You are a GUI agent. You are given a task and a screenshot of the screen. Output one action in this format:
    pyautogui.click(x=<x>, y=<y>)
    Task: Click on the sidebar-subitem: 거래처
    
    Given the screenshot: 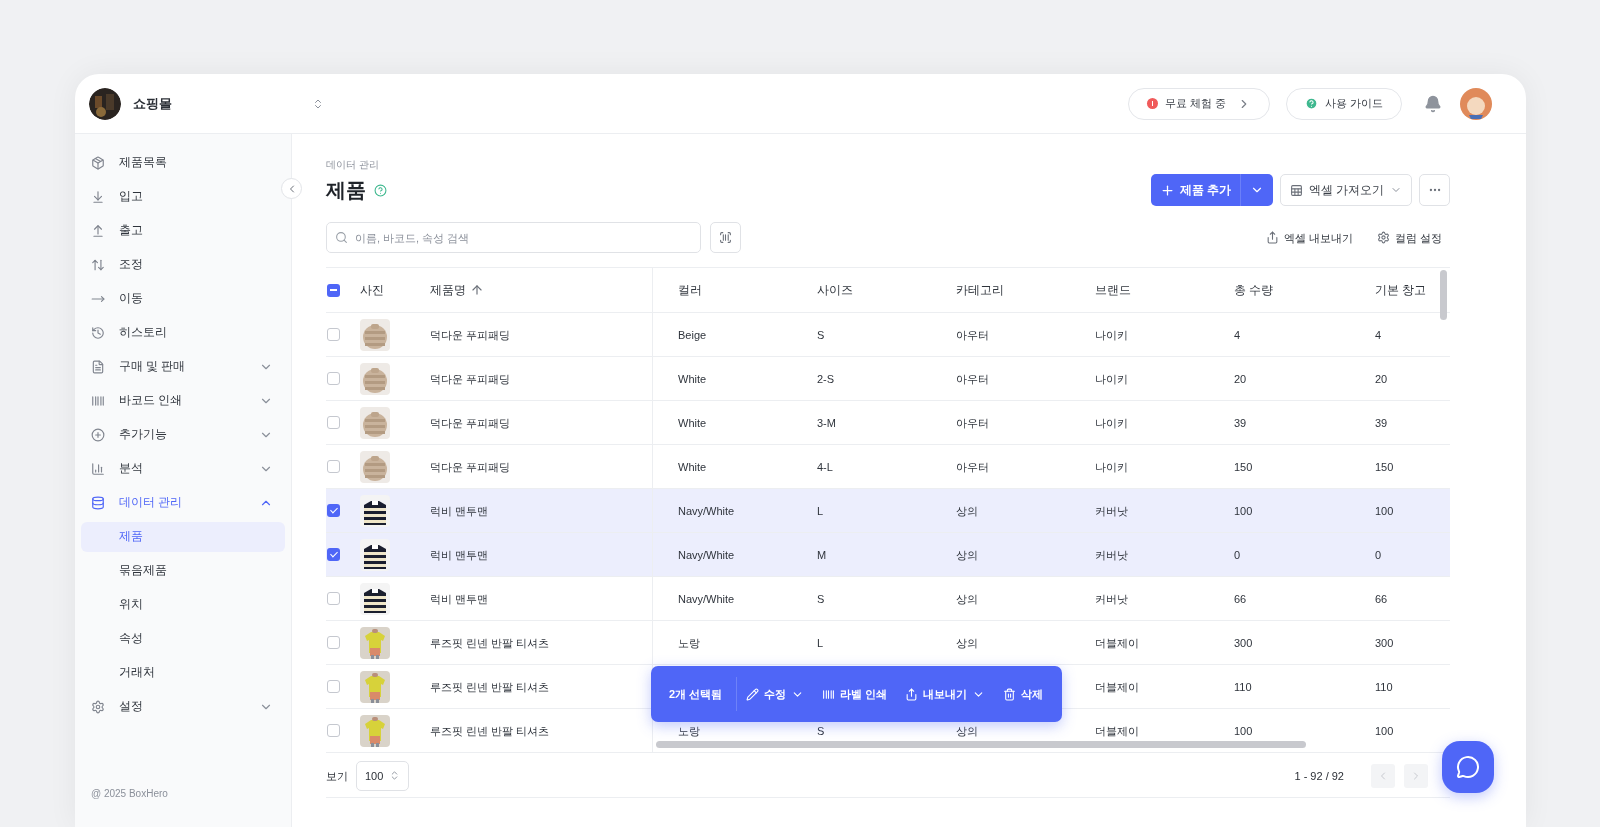 What is the action you would take?
    pyautogui.click(x=183, y=673)
    